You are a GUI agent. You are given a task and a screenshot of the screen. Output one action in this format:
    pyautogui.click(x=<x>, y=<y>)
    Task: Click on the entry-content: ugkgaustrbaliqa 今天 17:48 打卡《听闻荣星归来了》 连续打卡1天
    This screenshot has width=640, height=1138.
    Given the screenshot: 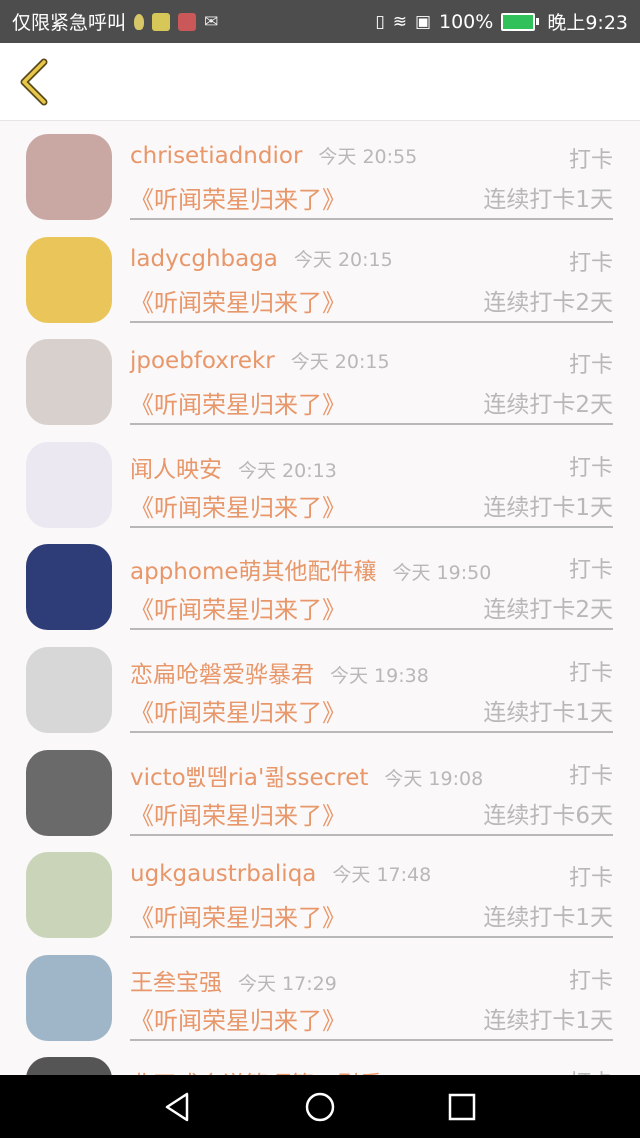 What is the action you would take?
    pyautogui.click(x=371, y=890)
    